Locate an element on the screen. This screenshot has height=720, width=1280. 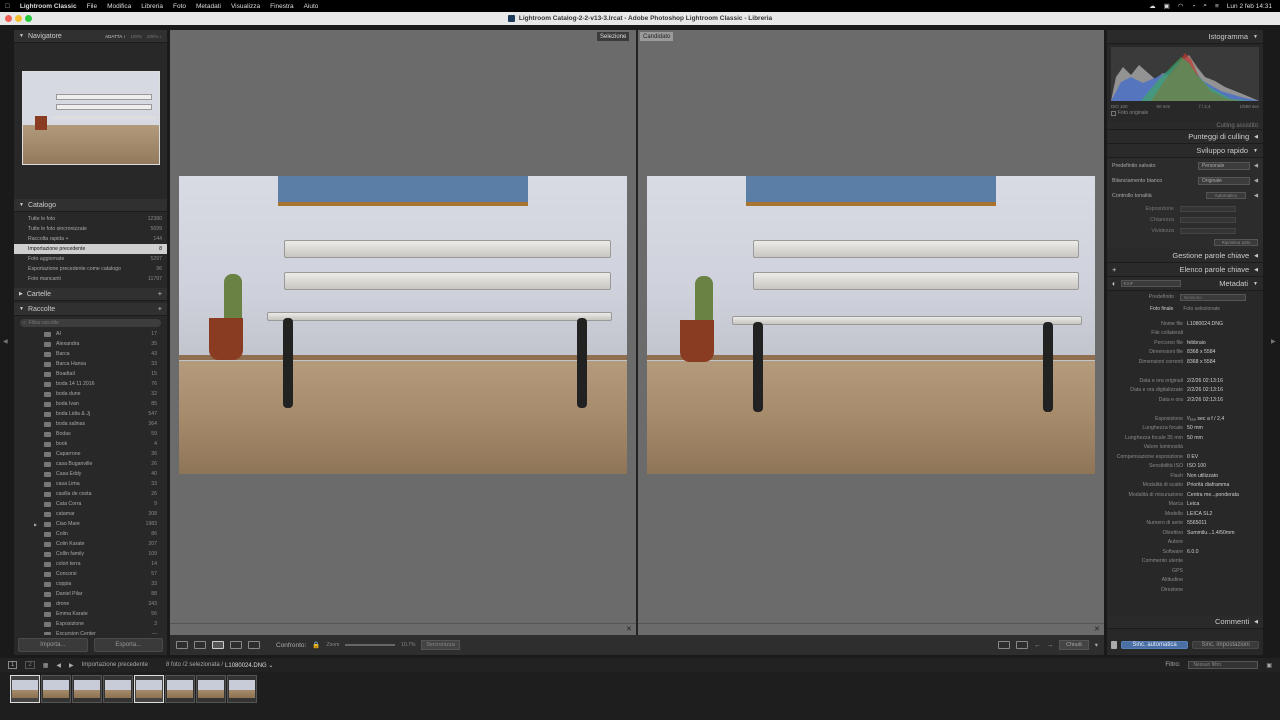
metadata-value: febbraio is located at coordinates (1196, 343).